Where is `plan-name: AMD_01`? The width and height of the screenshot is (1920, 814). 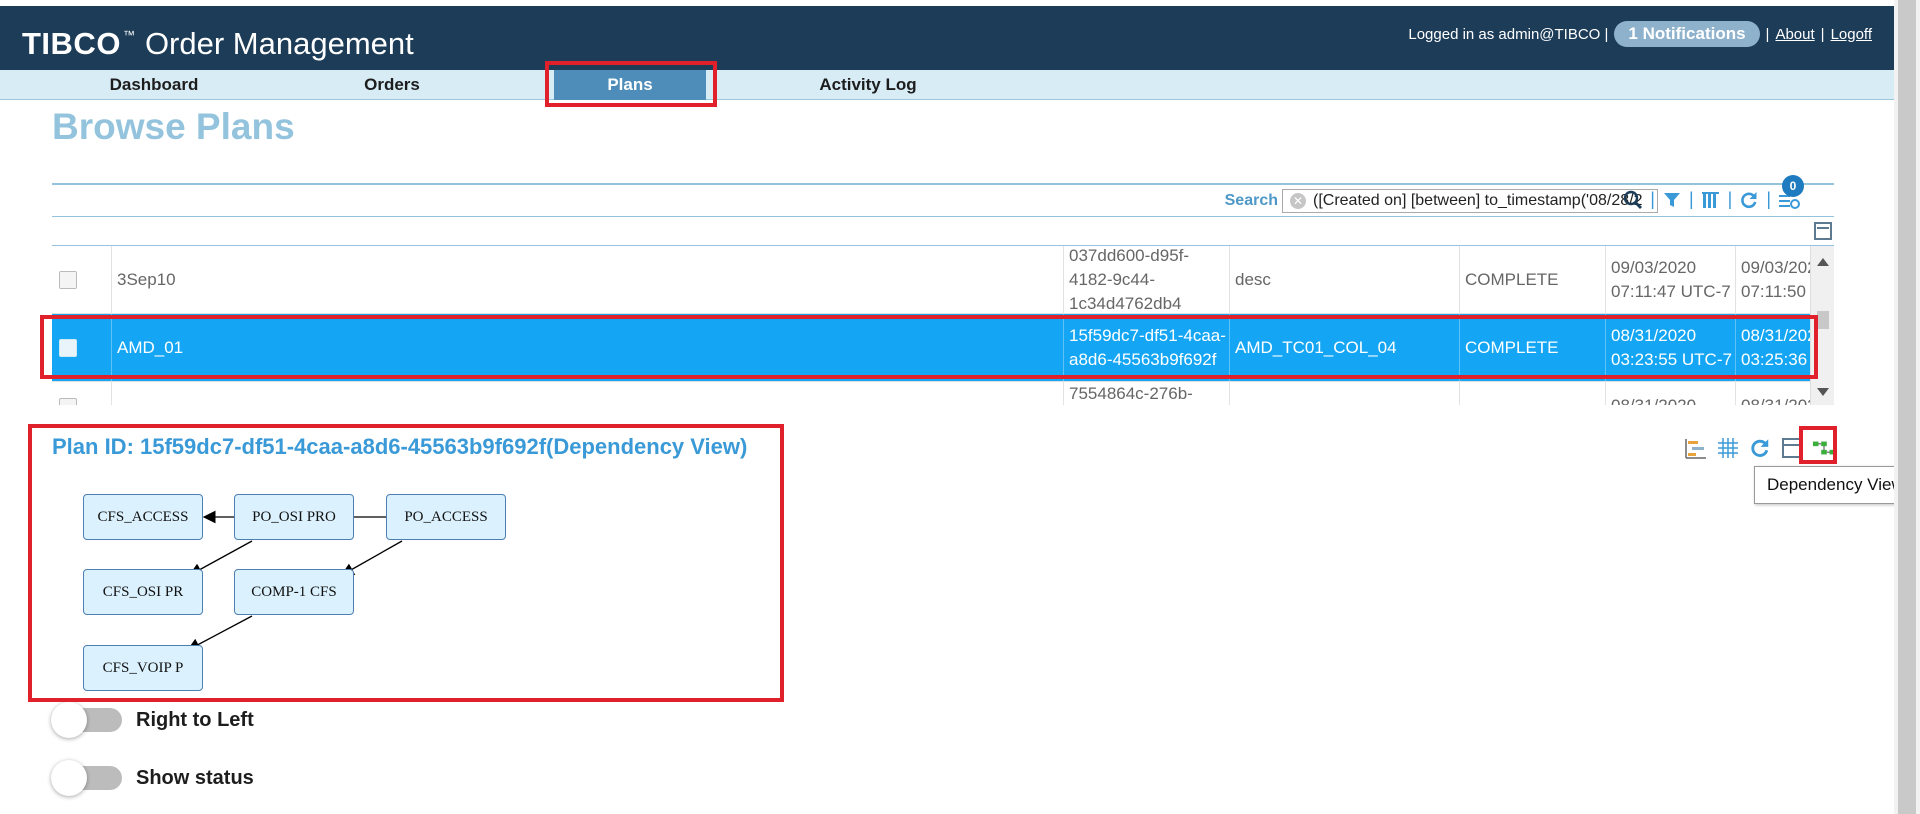
plan-name: AMD_01 is located at coordinates (588, 347).